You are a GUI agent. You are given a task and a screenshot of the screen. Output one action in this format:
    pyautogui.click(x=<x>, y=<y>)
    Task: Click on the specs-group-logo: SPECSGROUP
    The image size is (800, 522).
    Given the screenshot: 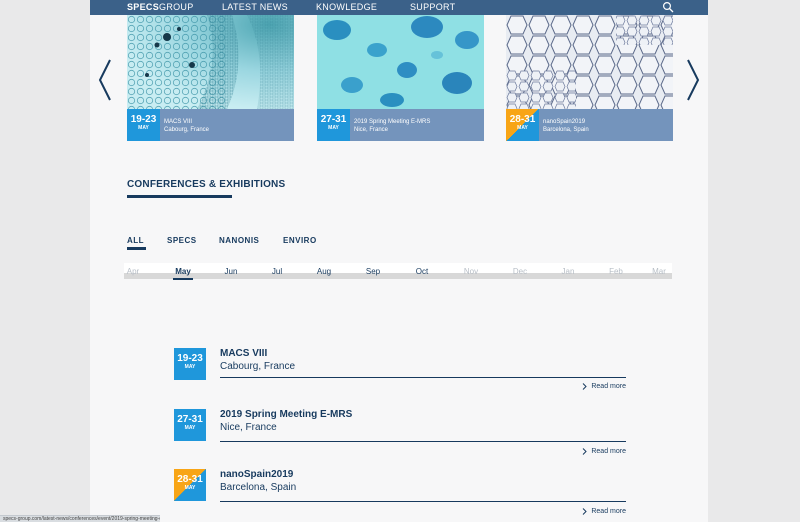 What is the action you would take?
    pyautogui.click(x=160, y=7)
    